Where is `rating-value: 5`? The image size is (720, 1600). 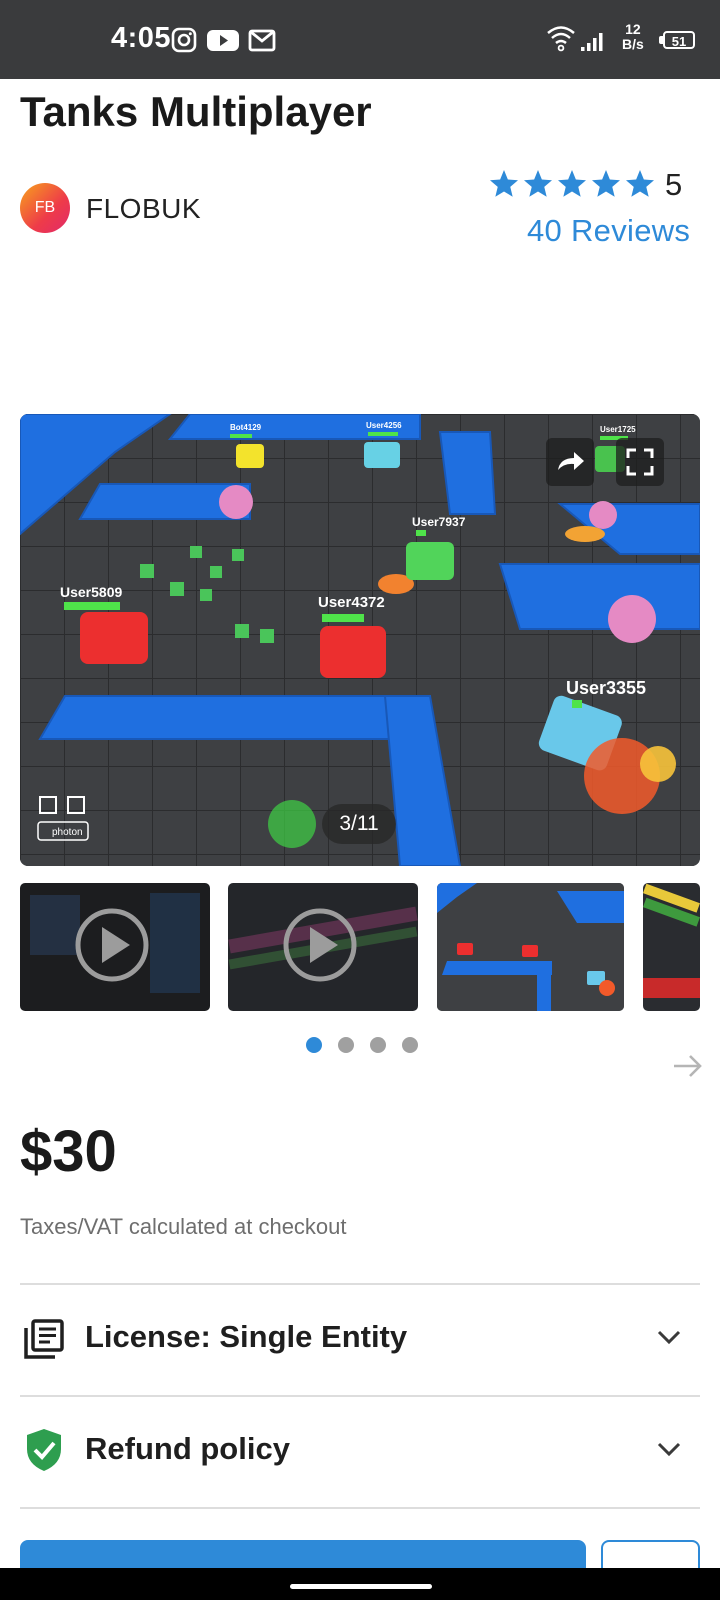 rating-value: 5 is located at coordinates (674, 184).